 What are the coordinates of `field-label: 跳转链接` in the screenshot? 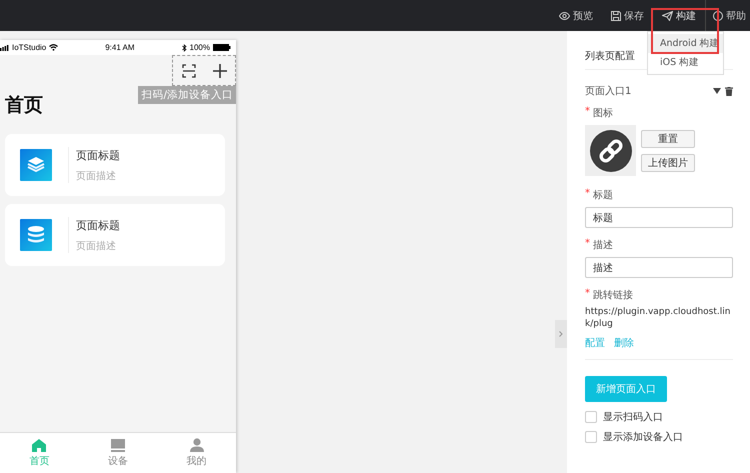 It's located at (613, 295).